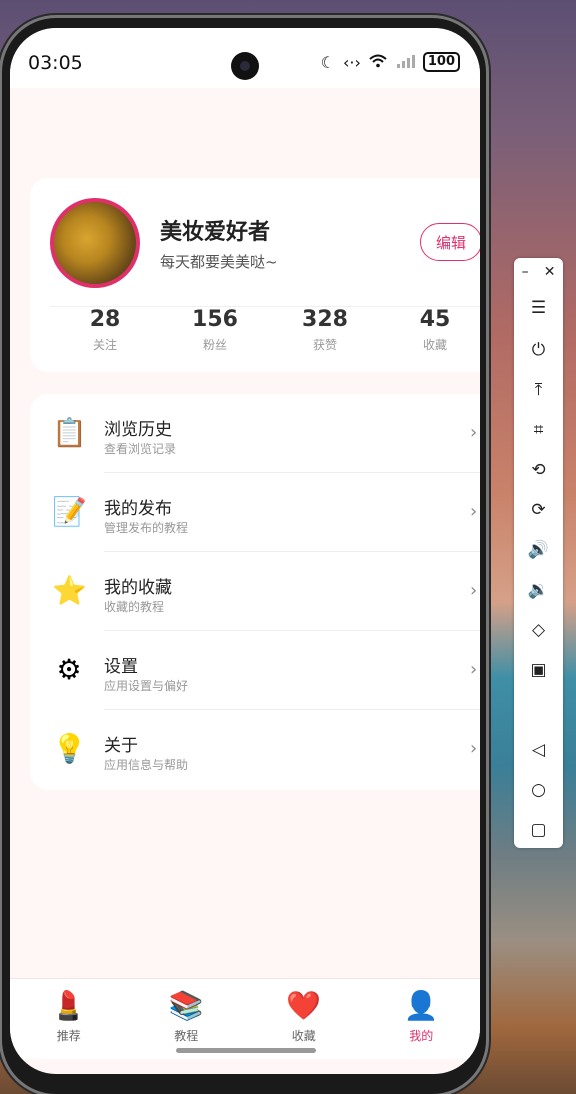  Describe the element at coordinates (138, 430) in the screenshot. I see `menu-item-title: 浏览历史` at that location.